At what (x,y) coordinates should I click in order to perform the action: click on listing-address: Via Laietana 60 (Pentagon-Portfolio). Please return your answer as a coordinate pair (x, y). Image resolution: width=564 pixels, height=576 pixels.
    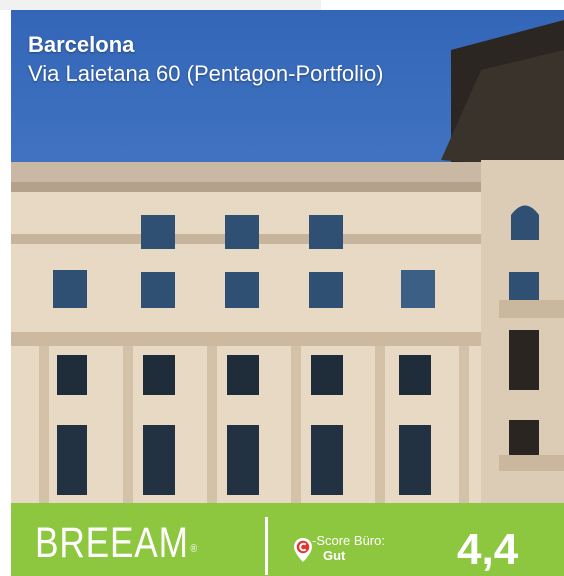
    Looking at the image, I should click on (206, 73).